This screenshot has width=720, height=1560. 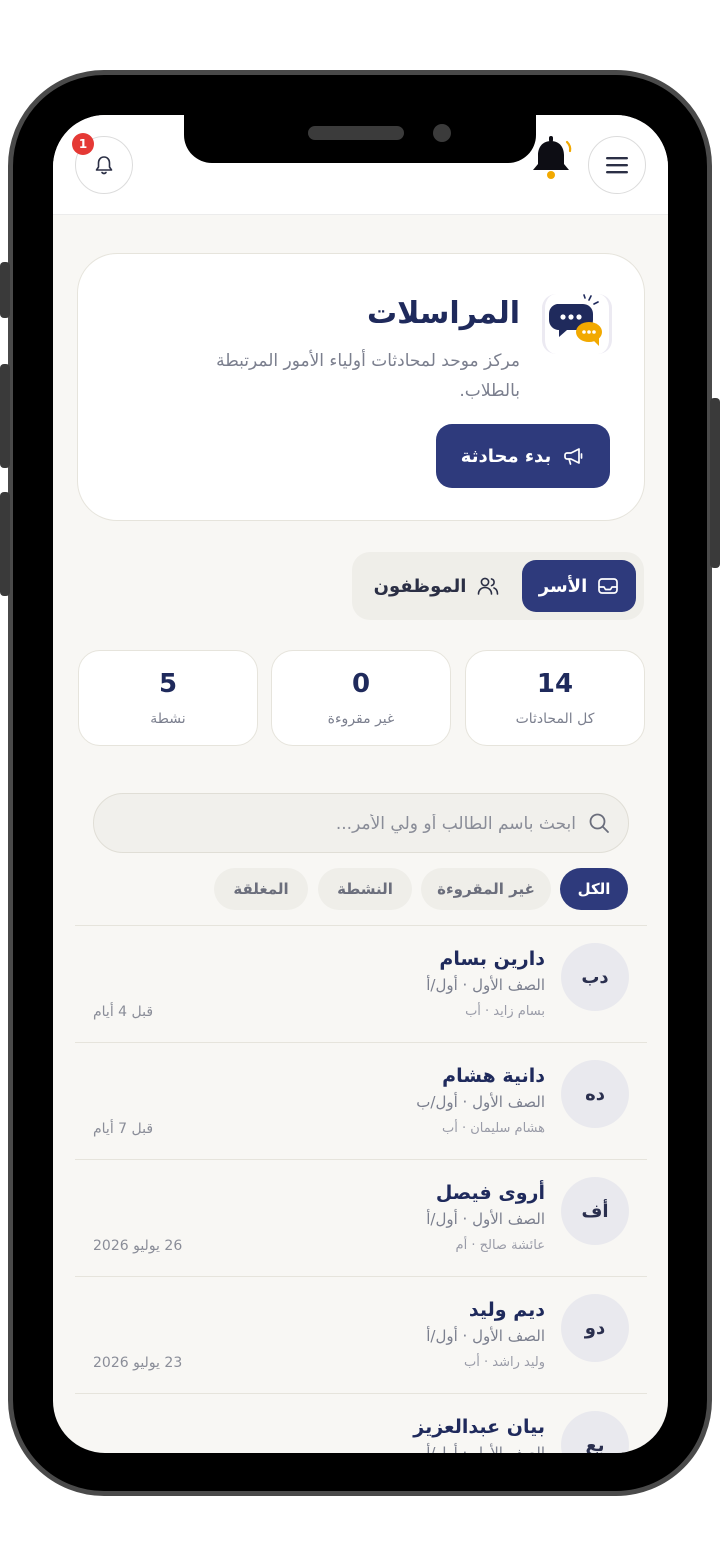 I want to click on notch-speaker, so click(x=356, y=133).